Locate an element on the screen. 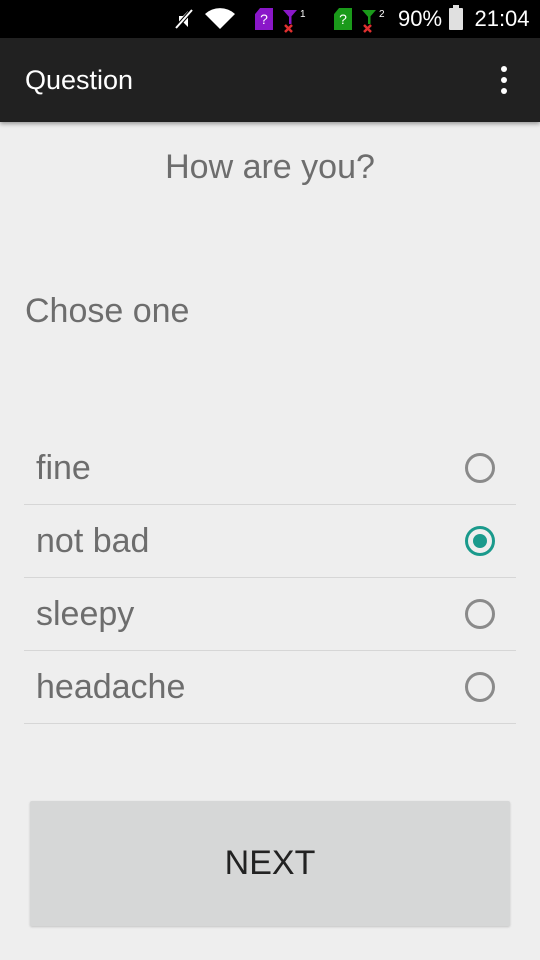 The image size is (540, 960). option-label: sleepy is located at coordinates (85, 614).